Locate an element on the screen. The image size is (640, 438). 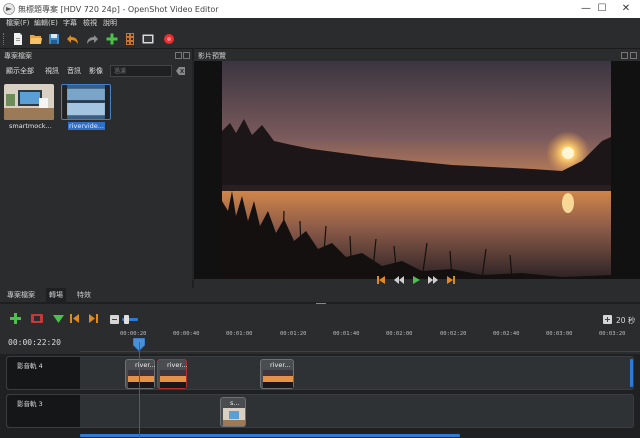
filter-video: 視訊 is located at coordinates (52, 71).